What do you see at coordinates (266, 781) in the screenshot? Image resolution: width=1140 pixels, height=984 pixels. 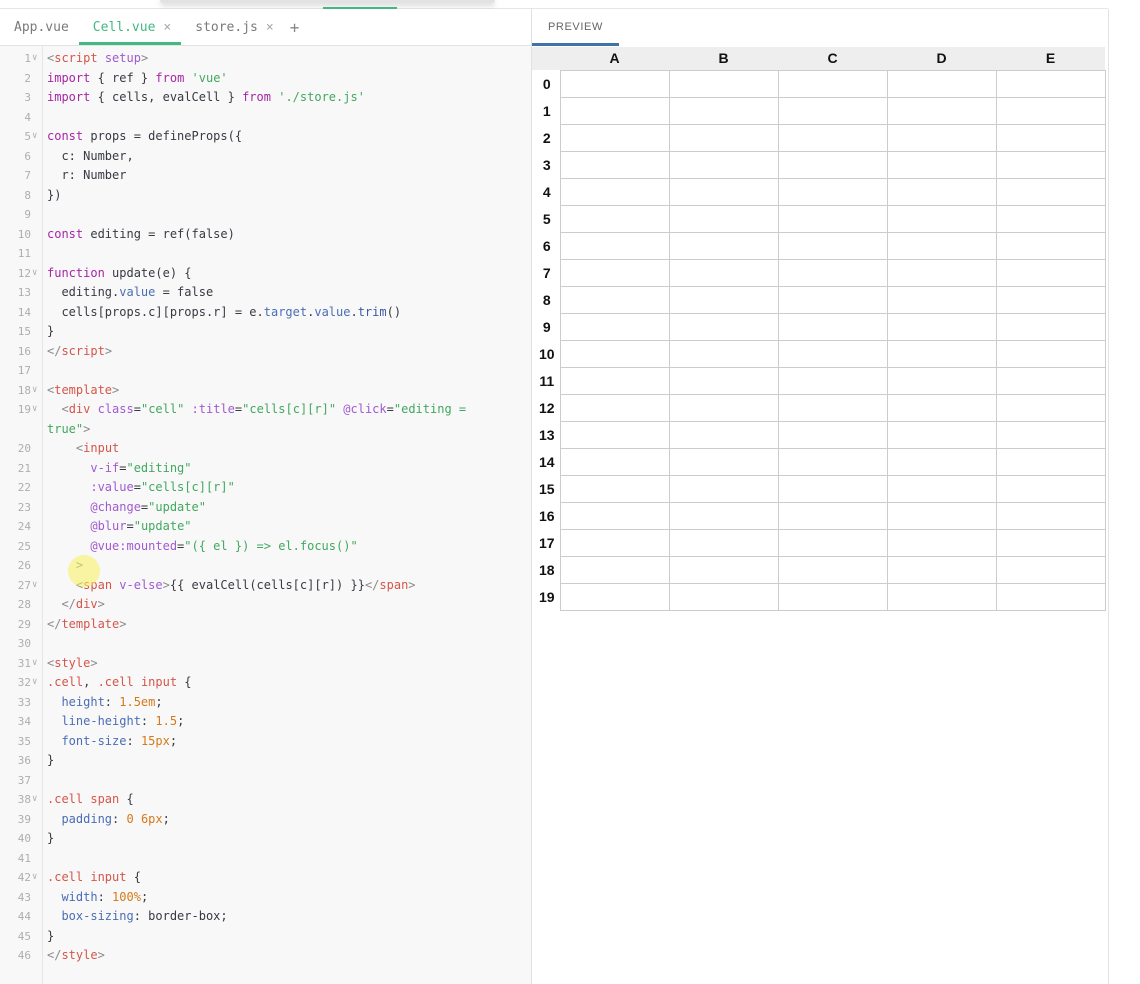 I see `code-line: 37` at bounding box center [266, 781].